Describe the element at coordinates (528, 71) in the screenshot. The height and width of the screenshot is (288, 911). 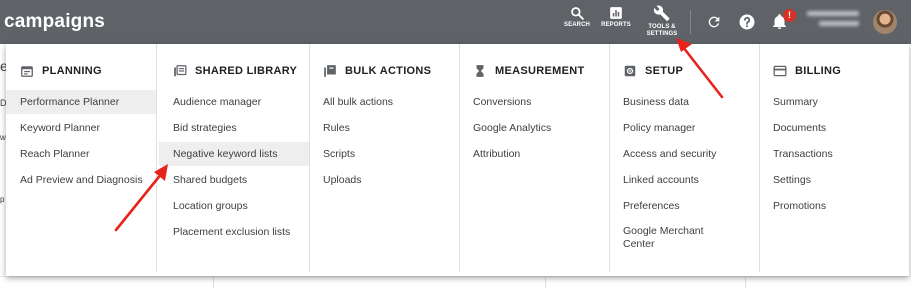
I see `menu-heading-measurement: MEASUREMENT` at that location.